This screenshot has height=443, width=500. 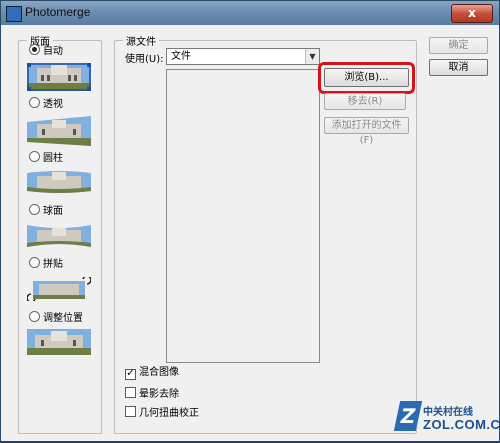 I want to click on panorama-cylindrical-thumbnail-icon, so click(x=59, y=182).